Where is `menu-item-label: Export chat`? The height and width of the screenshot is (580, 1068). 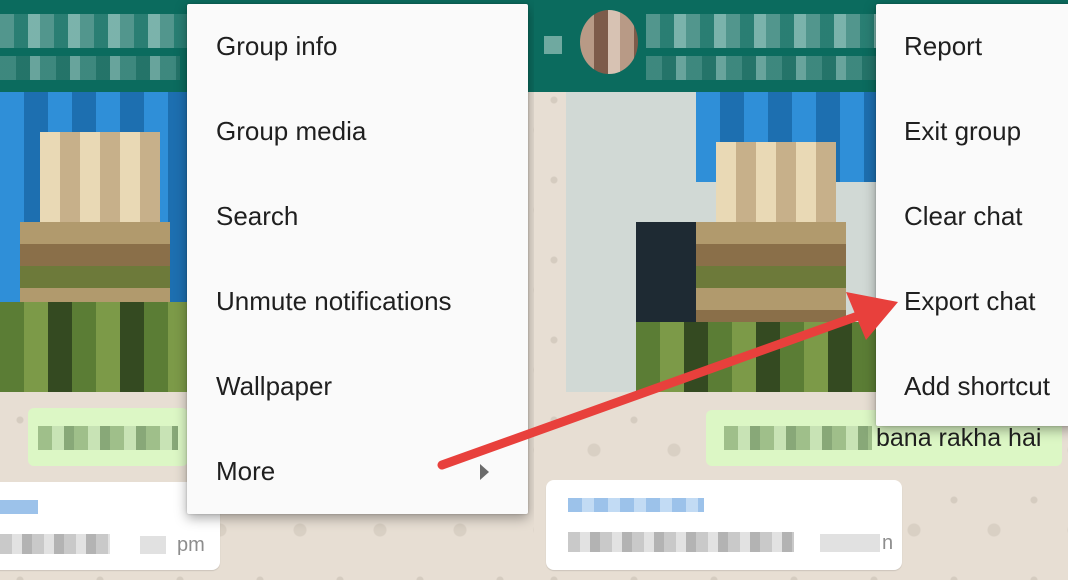 menu-item-label: Export chat is located at coordinates (970, 301).